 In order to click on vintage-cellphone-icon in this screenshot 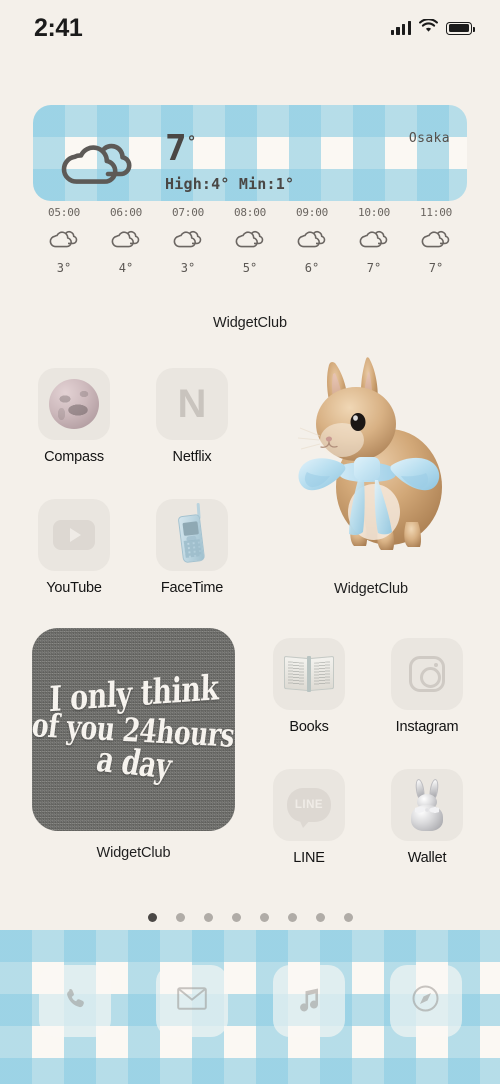, I will do `click(192, 534)`.